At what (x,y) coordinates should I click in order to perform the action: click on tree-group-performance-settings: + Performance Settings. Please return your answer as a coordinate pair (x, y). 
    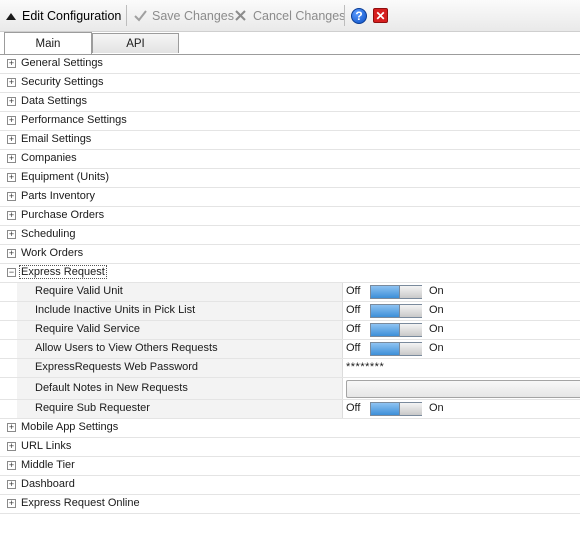
    Looking at the image, I should click on (290, 121).